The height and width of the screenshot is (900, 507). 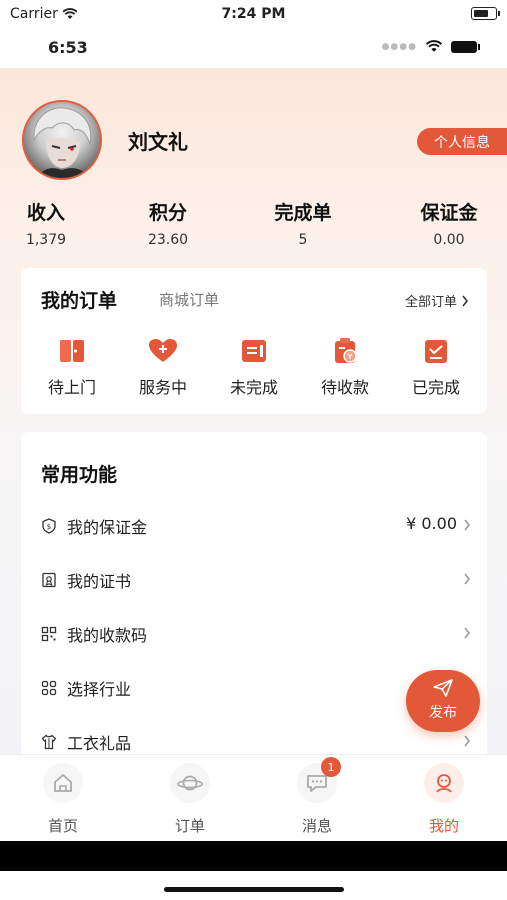 What do you see at coordinates (435, 387) in the screenshot?
I see `order-label: 已完成` at bounding box center [435, 387].